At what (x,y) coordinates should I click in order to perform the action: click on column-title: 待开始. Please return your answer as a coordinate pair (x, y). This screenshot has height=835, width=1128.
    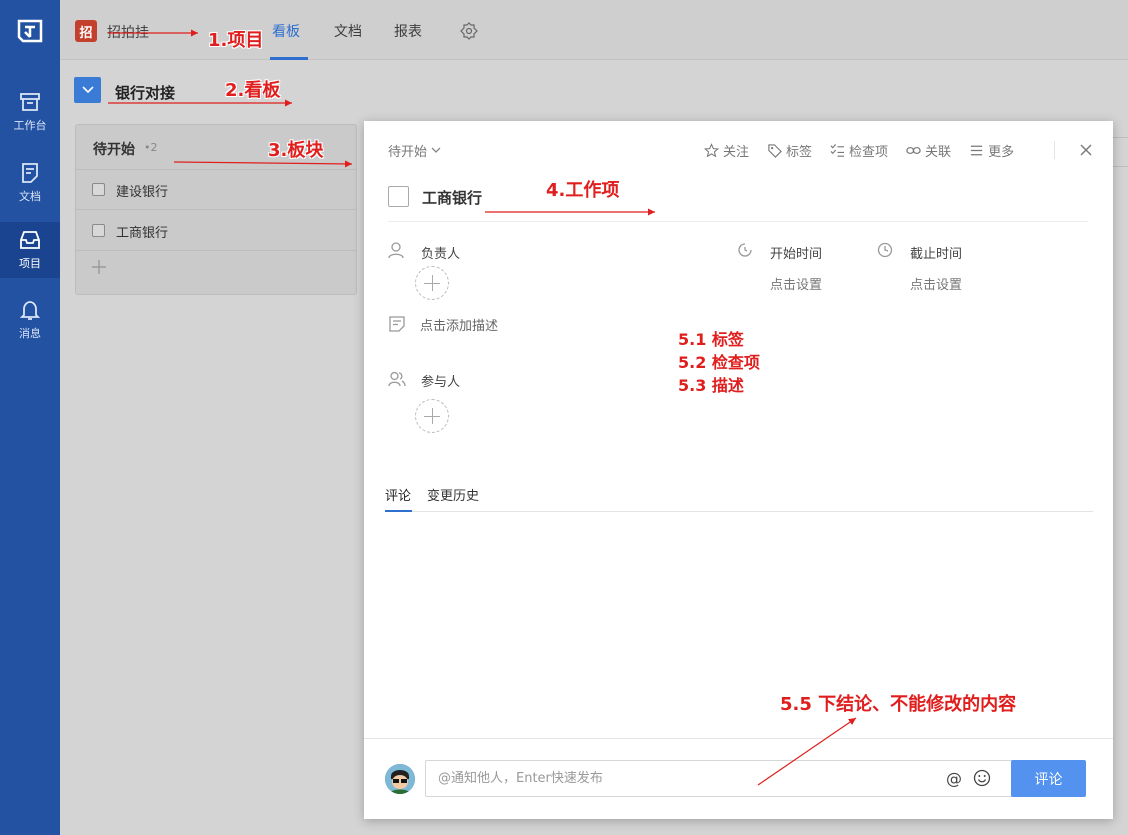
    Looking at the image, I should click on (114, 150).